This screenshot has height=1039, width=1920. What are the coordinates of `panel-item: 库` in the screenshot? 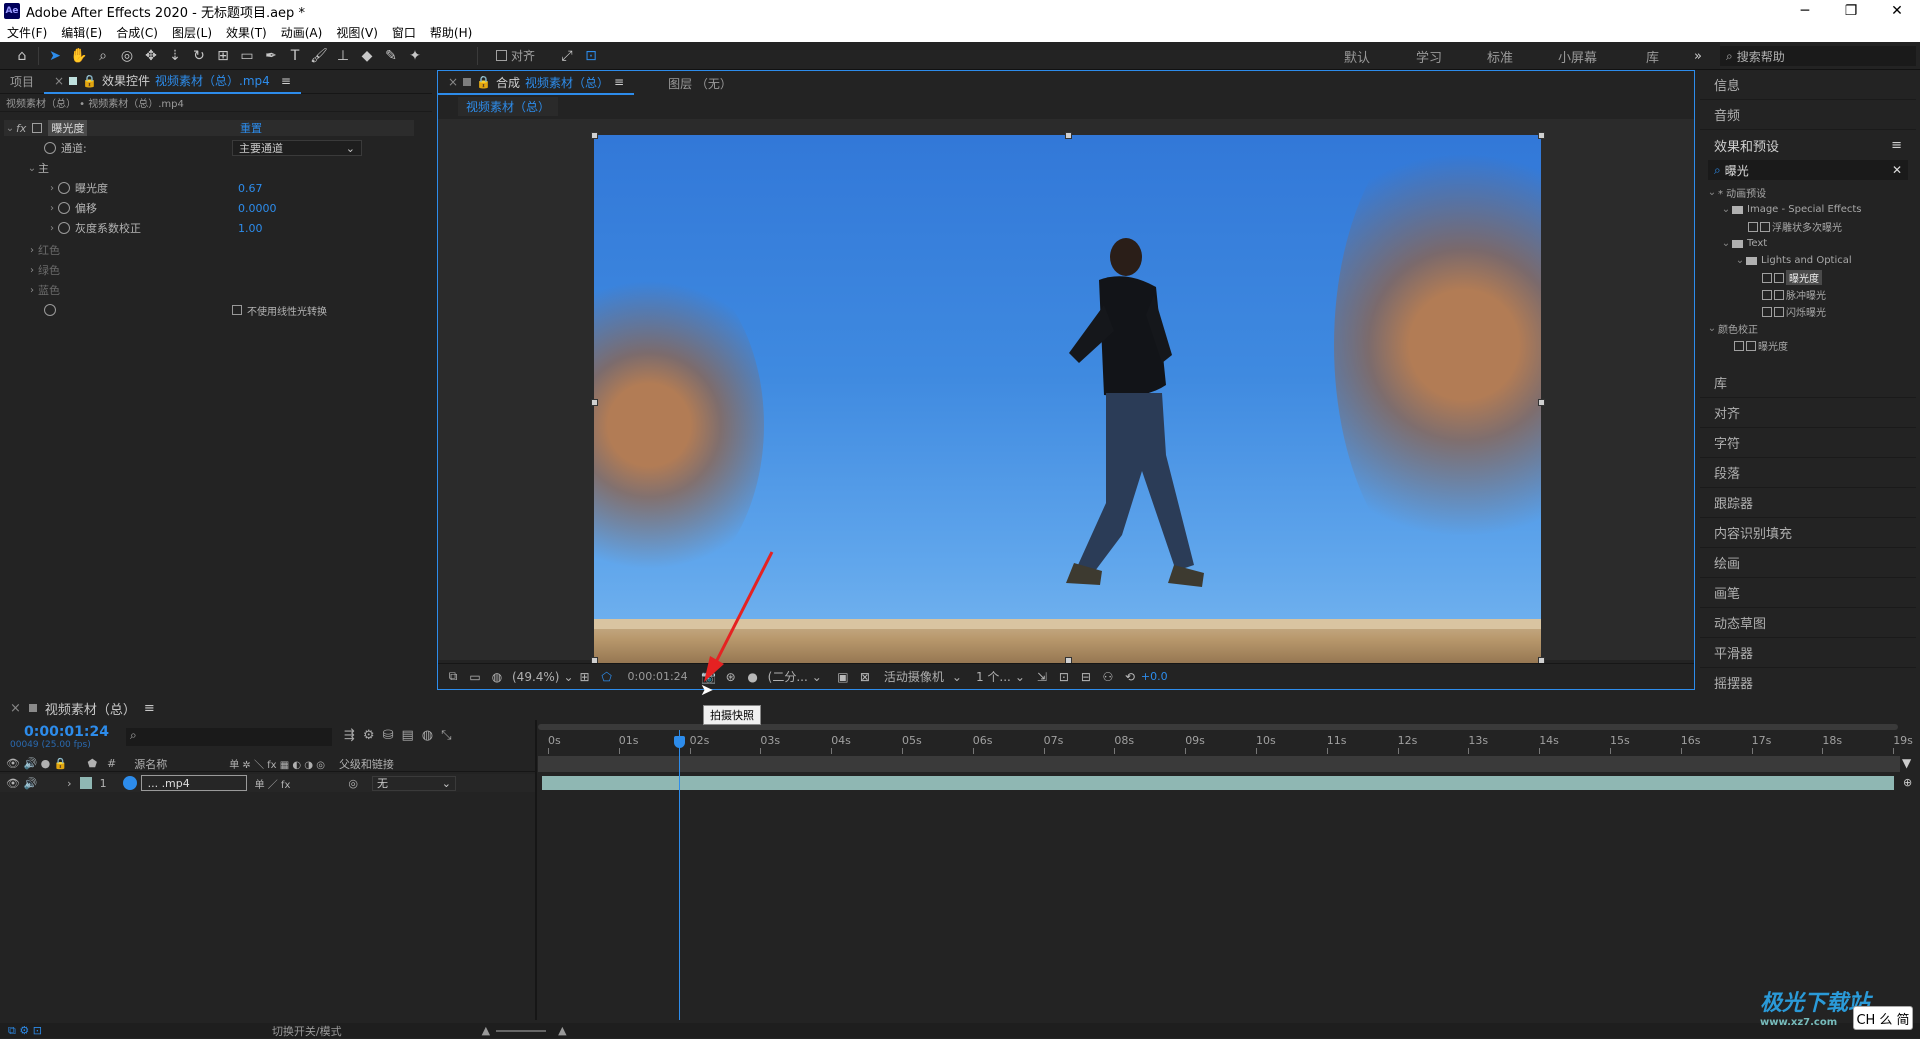 It's located at (1808, 383).